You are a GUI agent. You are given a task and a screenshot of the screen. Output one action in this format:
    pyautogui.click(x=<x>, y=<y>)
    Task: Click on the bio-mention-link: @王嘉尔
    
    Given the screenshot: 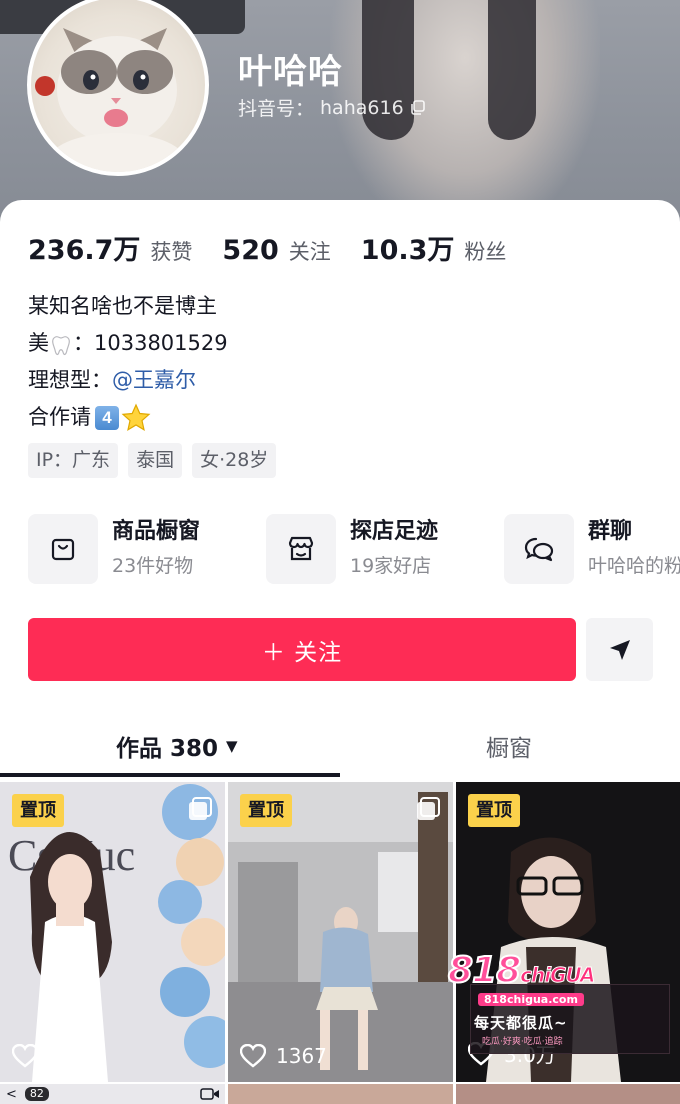 What is the action you would take?
    pyautogui.click(x=154, y=380)
    